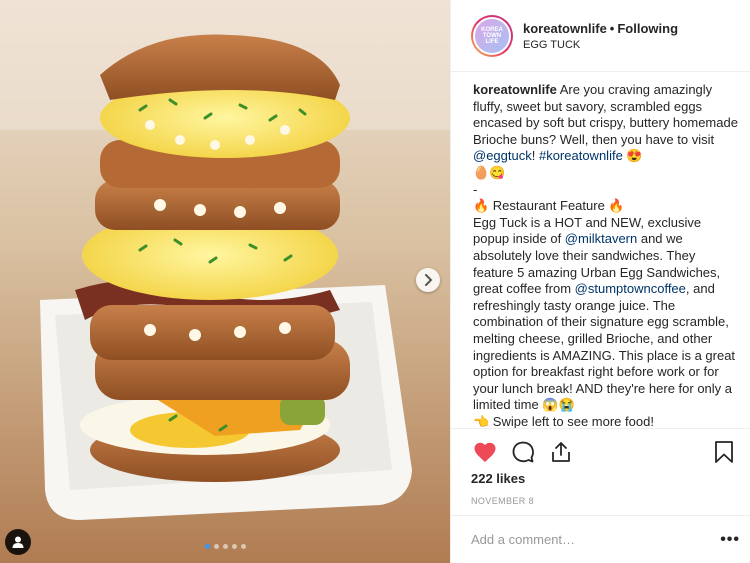  Describe the element at coordinates (489, 172) in the screenshot. I see `caption-emoji-line: 🥚😋` at that location.